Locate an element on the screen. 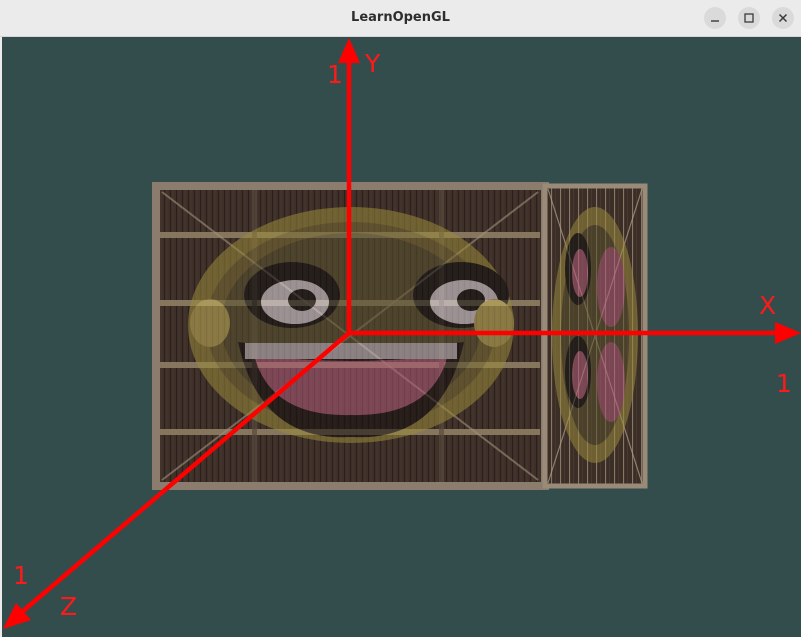 Image resolution: width=801 pixels, height=637 pixels. x-axis-label: X is located at coordinates (768, 305).